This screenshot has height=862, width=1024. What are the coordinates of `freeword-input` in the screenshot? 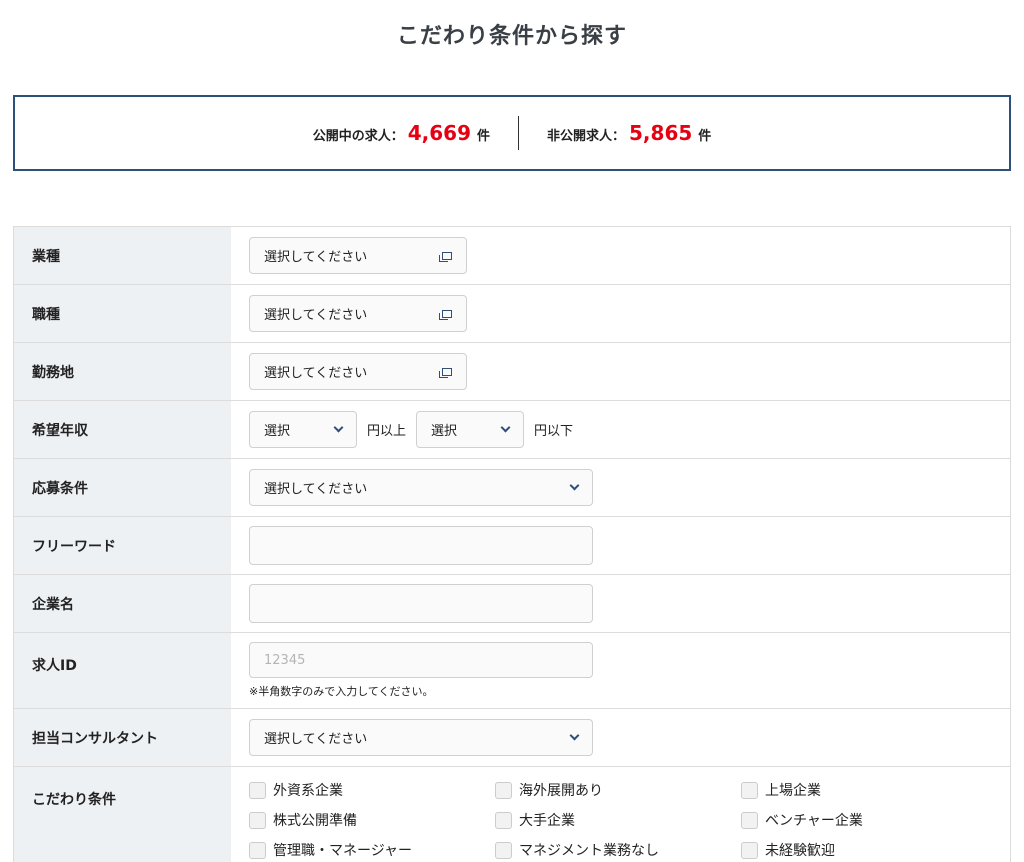 It's located at (421, 545).